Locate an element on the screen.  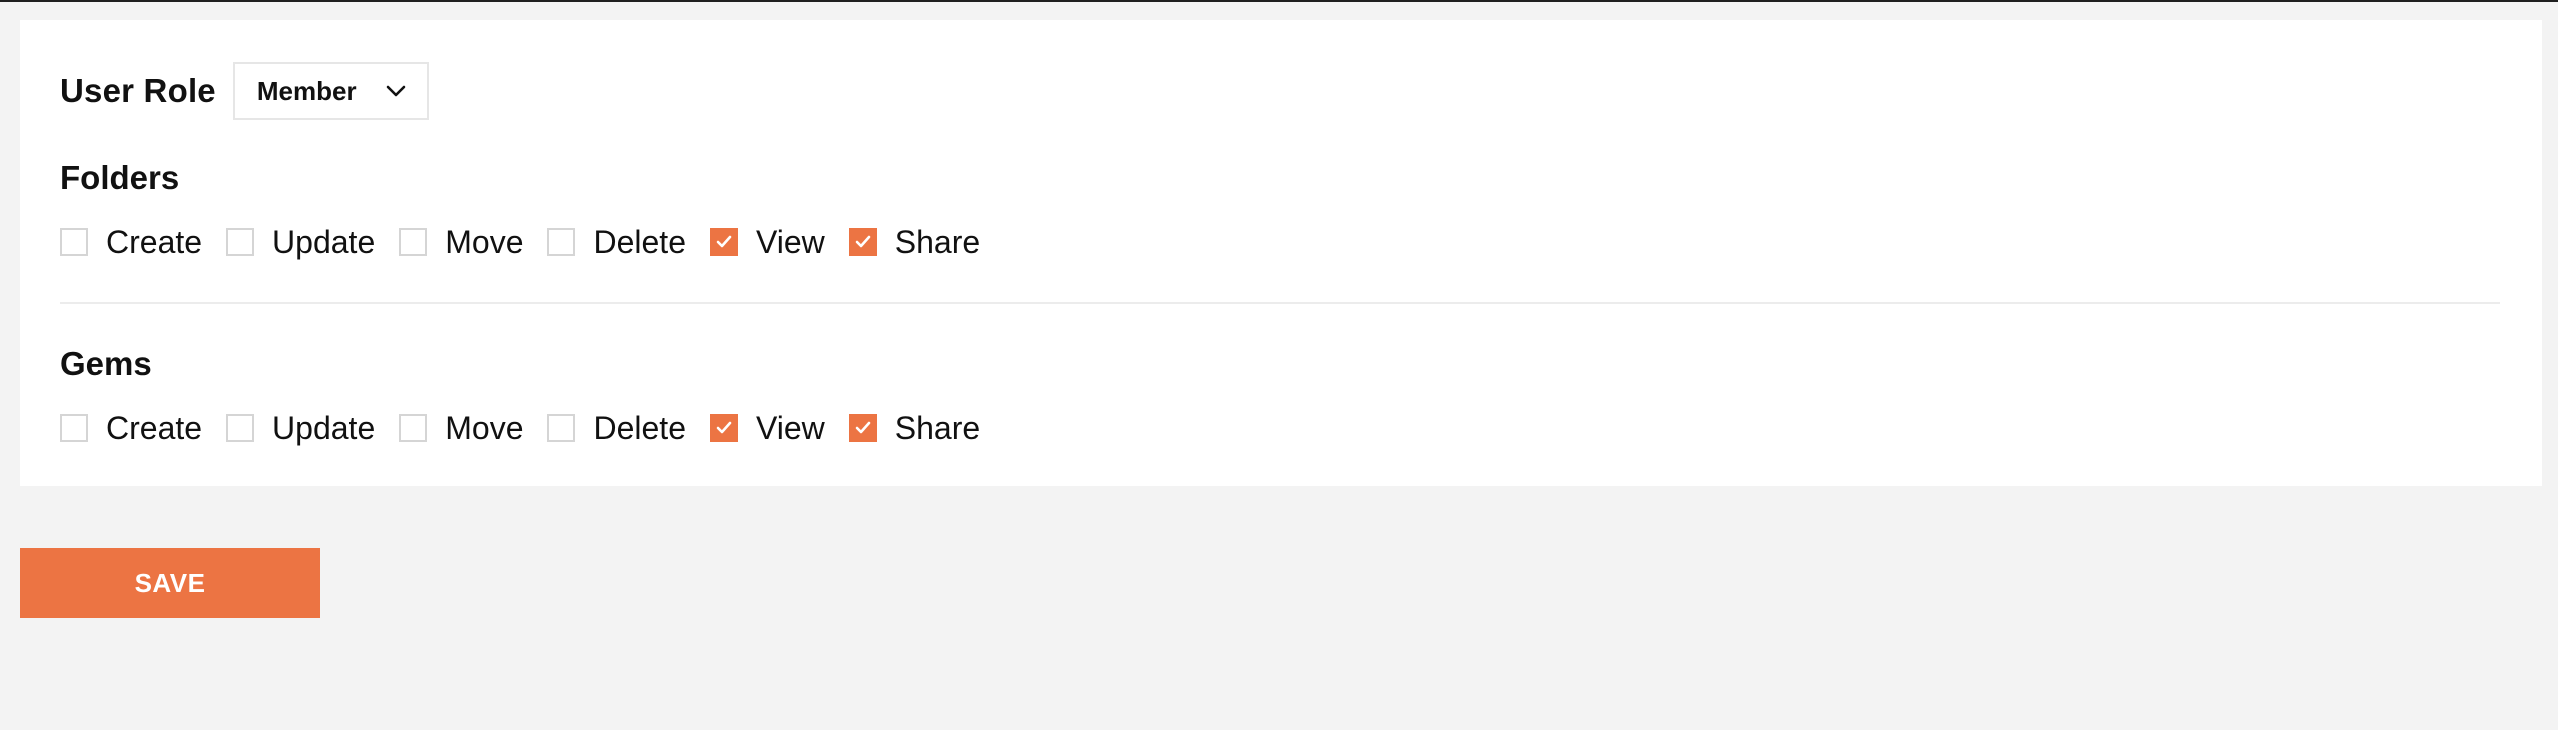
user-role-selected-value: Member is located at coordinates (306, 90).